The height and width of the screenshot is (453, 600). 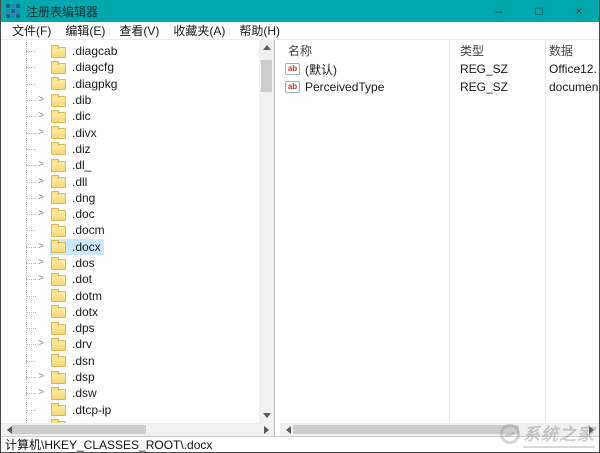 I want to click on scroll-up-button, so click(x=266, y=47).